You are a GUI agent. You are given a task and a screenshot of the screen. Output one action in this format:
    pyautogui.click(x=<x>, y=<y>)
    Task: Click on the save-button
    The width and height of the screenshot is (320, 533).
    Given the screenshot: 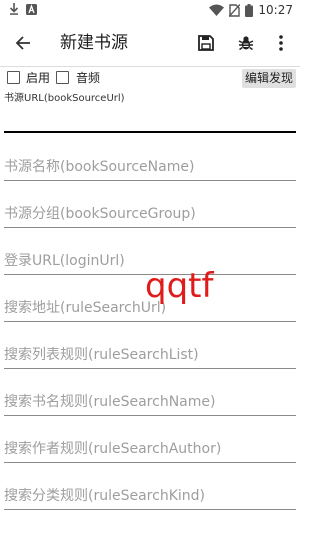 What is the action you would take?
    pyautogui.click(x=206, y=43)
    